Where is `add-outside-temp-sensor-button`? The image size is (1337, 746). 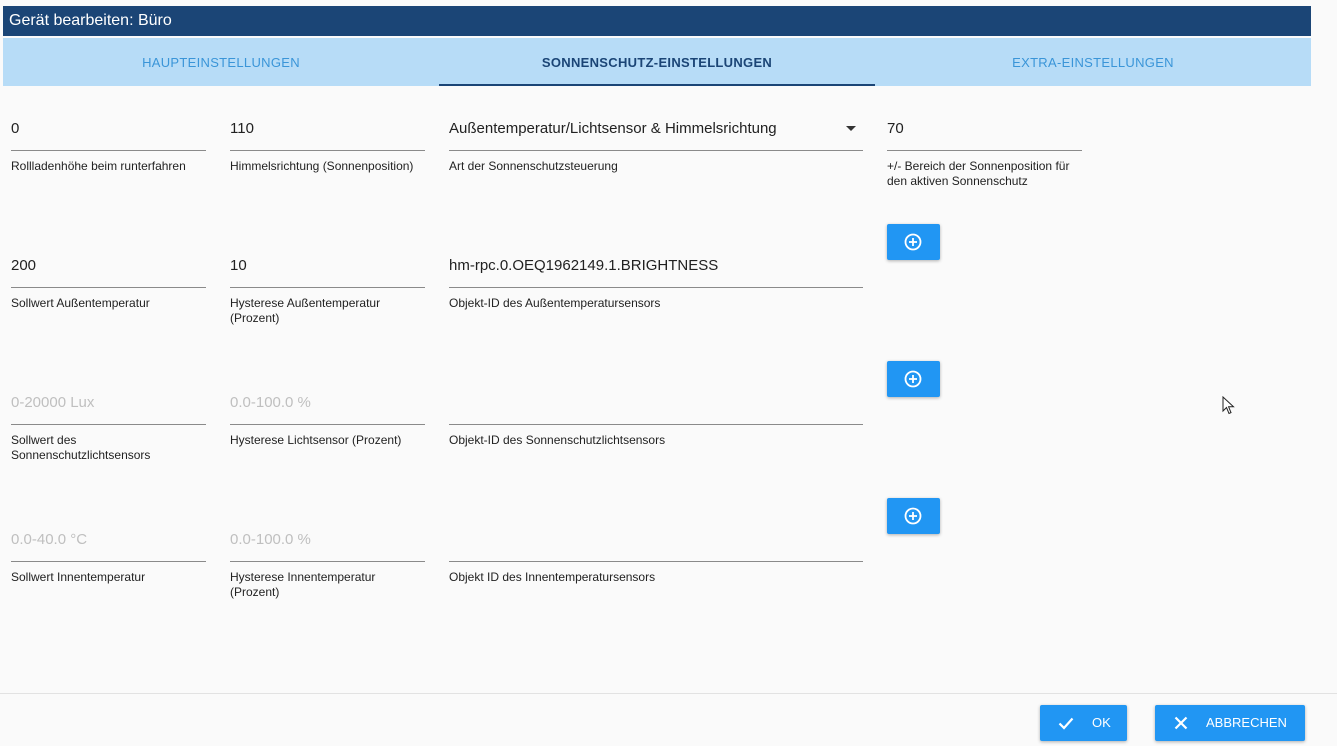 add-outside-temp-sensor-button is located at coordinates (913, 242).